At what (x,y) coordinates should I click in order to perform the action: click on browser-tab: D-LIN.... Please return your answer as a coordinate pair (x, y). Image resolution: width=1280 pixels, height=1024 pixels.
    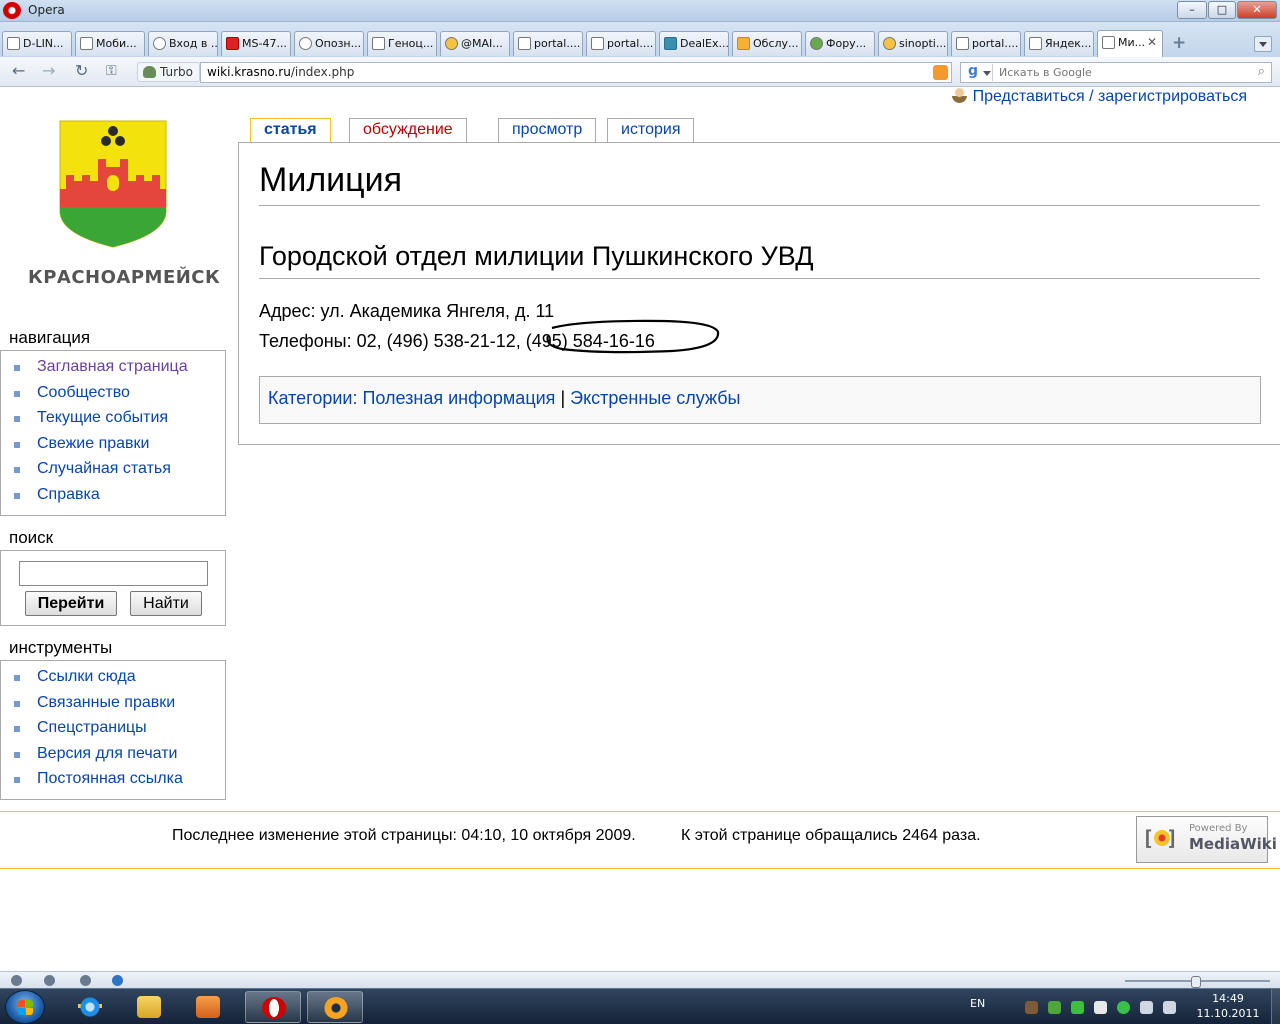
    Looking at the image, I should click on (37, 43).